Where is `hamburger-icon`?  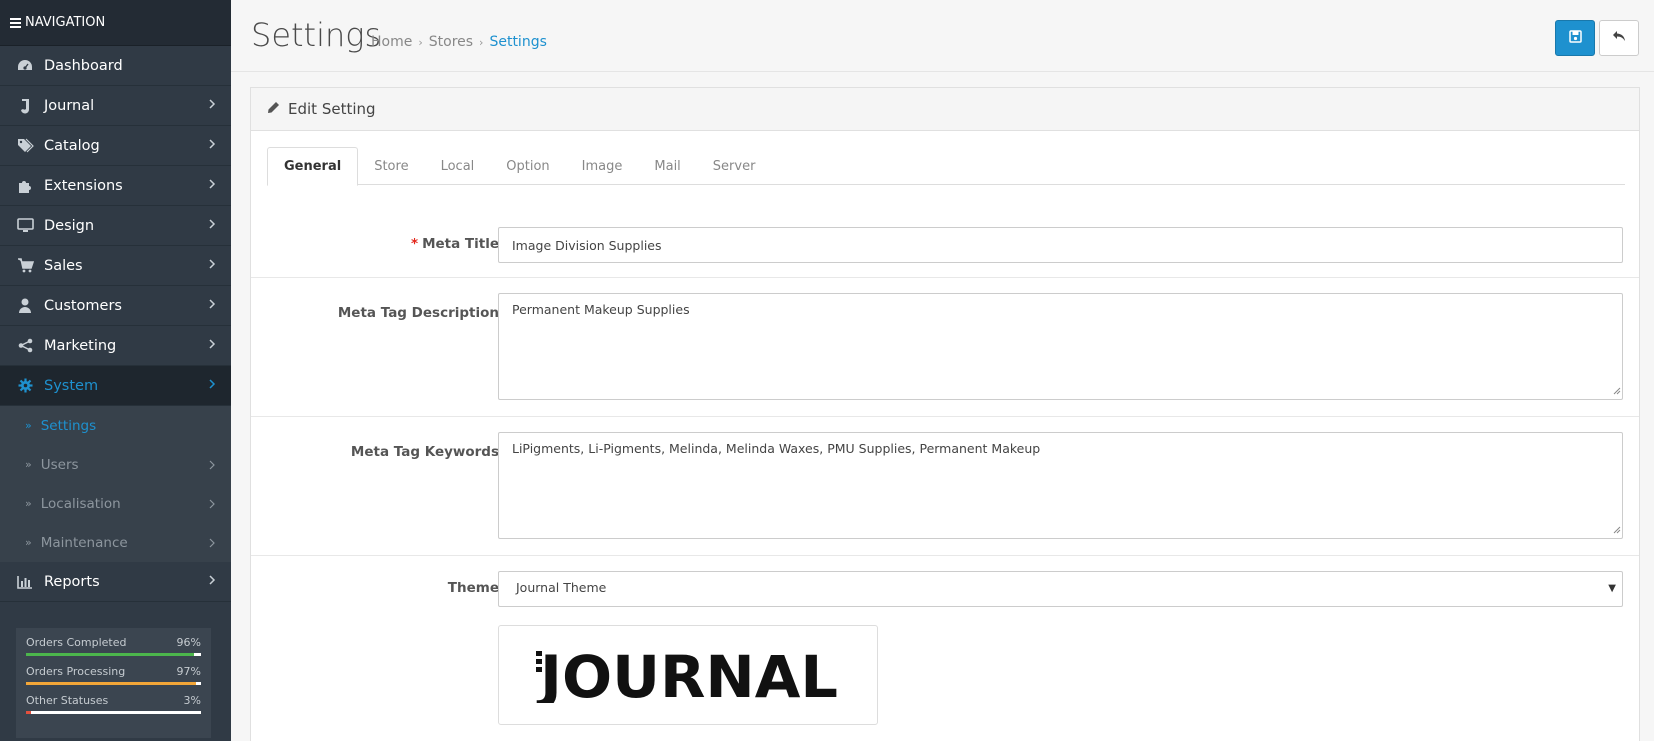 hamburger-icon is located at coordinates (15, 23).